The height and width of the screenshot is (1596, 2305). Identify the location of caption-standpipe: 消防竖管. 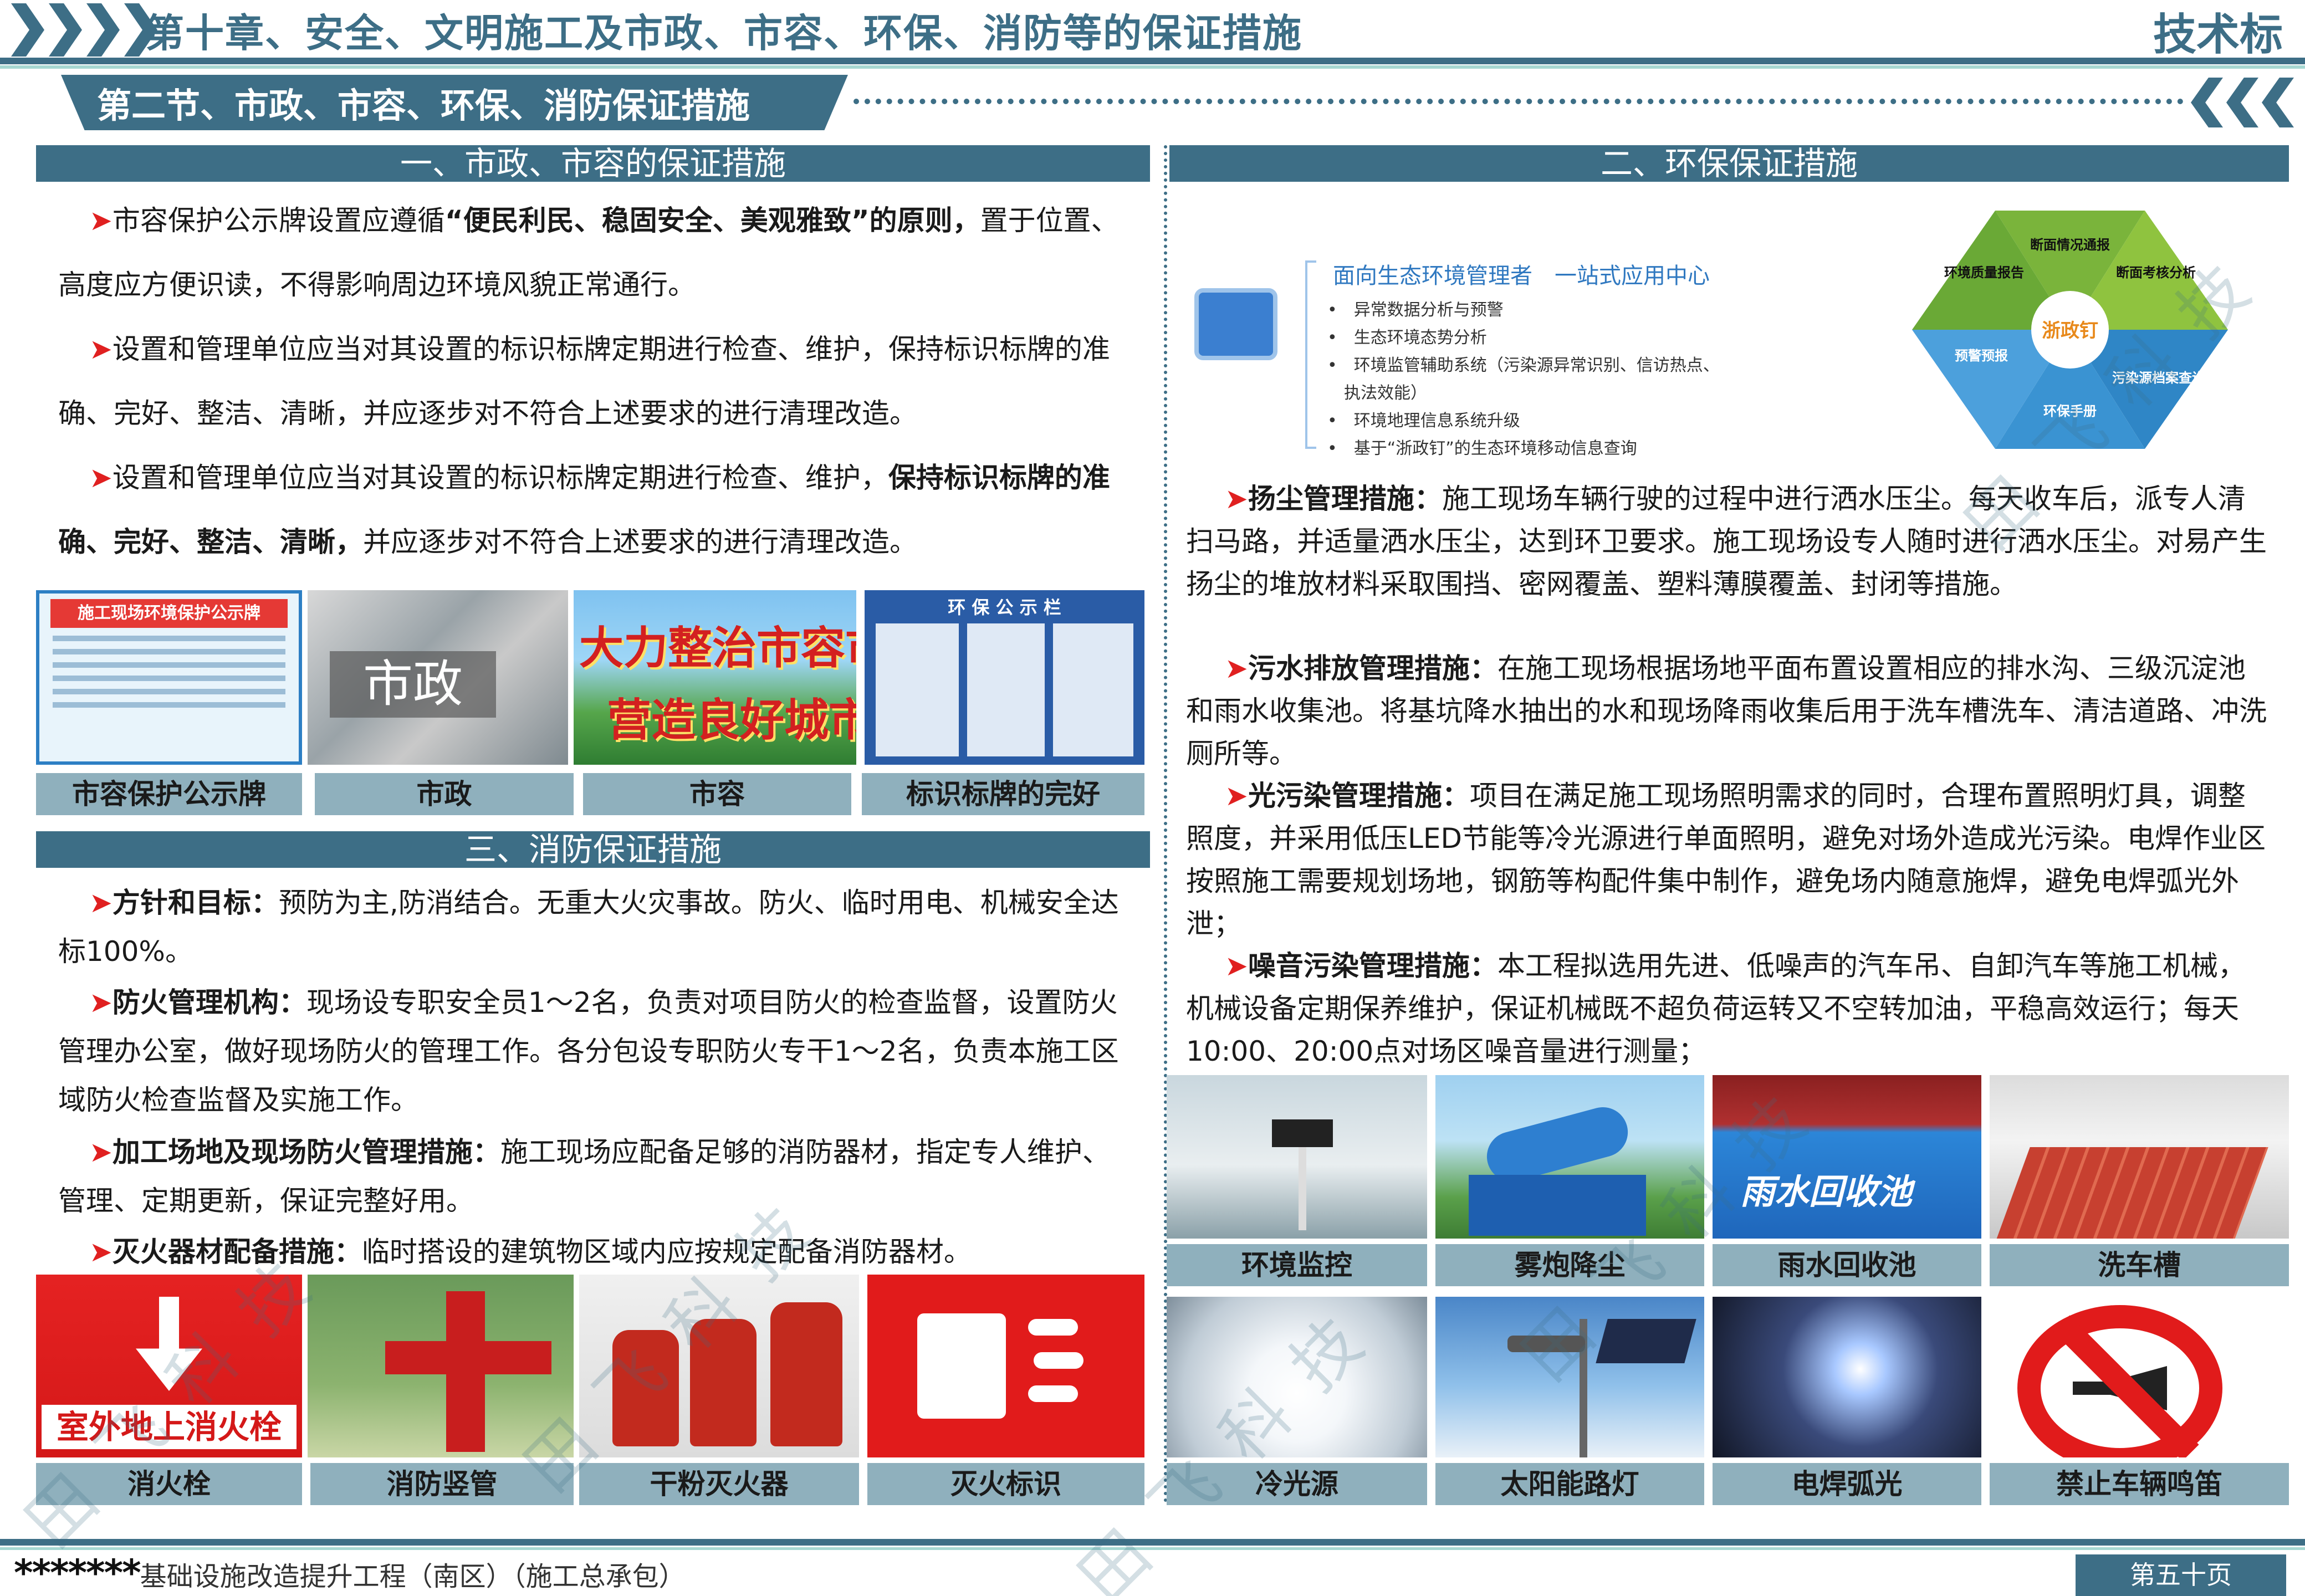
(442, 1484).